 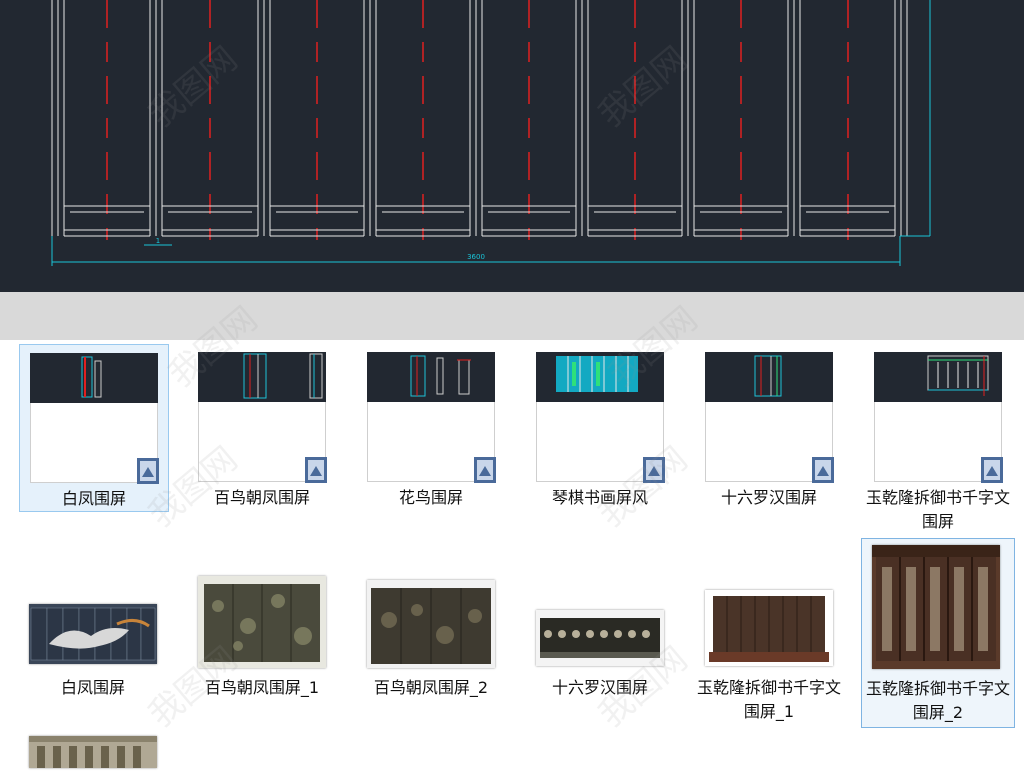 I want to click on file-item, so click(x=93, y=750).